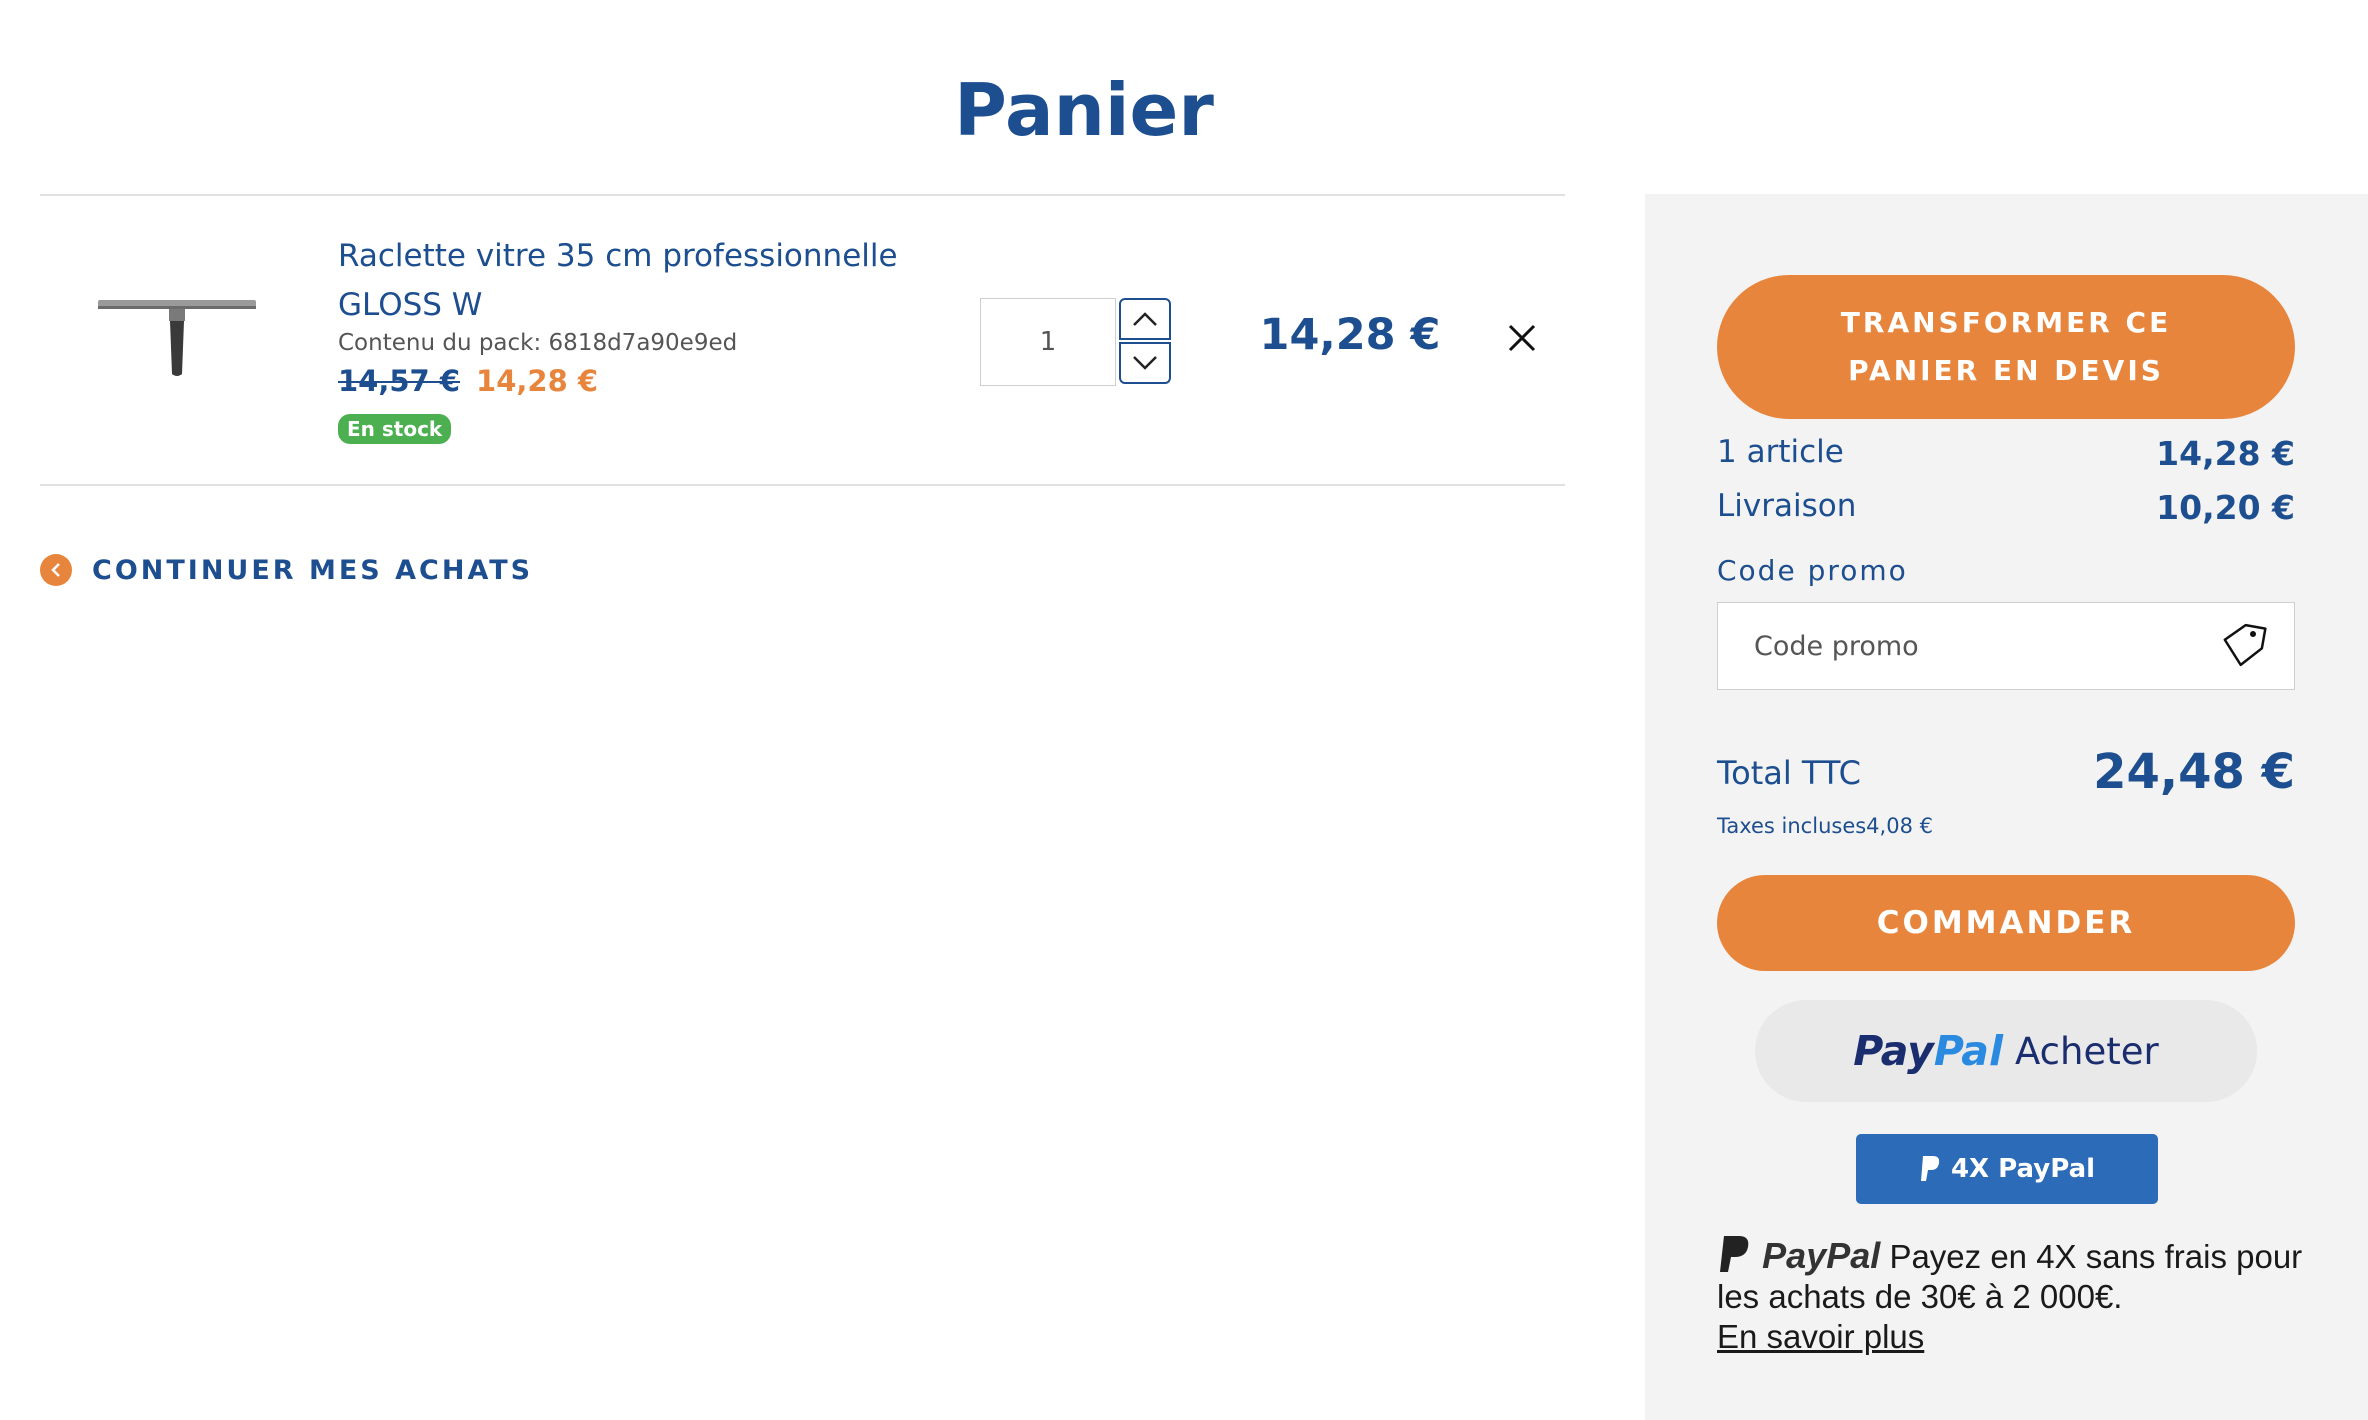 This screenshot has height=1420, width=2368. What do you see at coordinates (2194, 772) in the screenshot?
I see `total-value: 24,48 €` at bounding box center [2194, 772].